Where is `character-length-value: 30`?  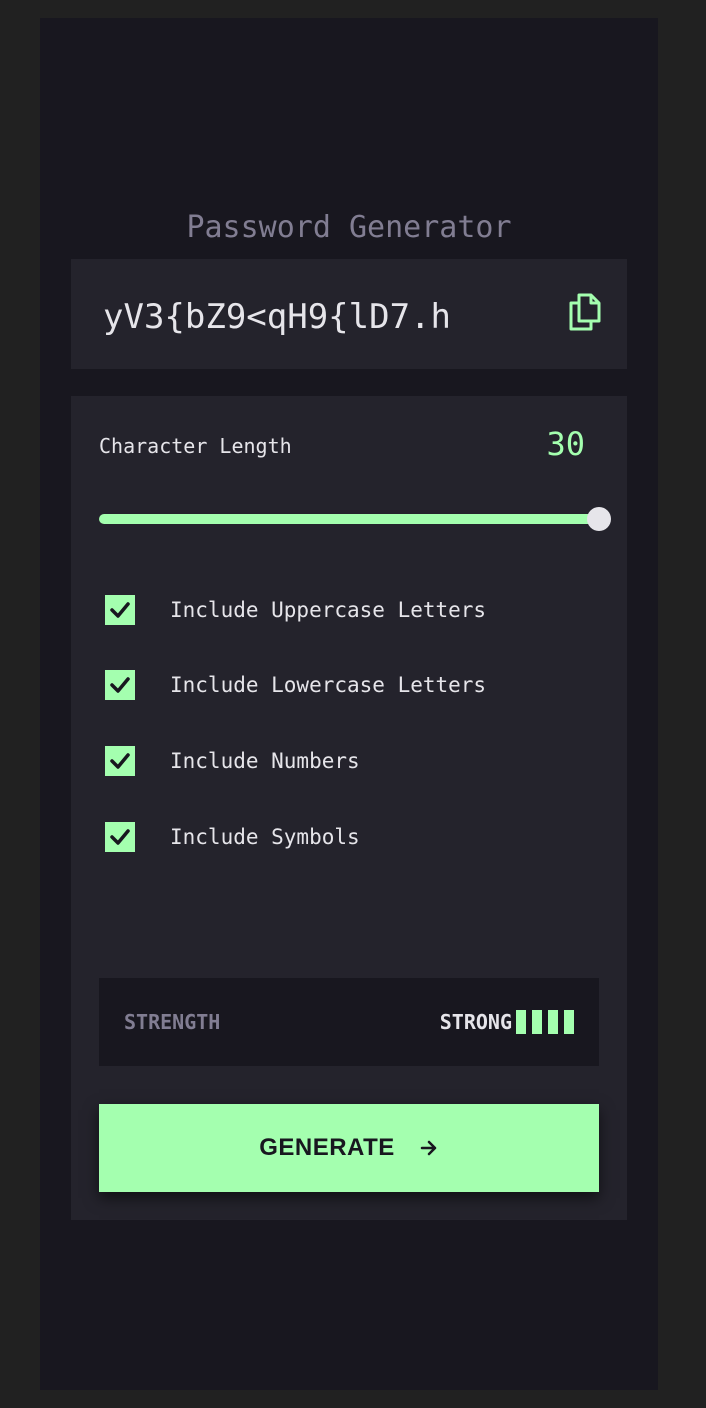 character-length-value: 30 is located at coordinates (565, 444).